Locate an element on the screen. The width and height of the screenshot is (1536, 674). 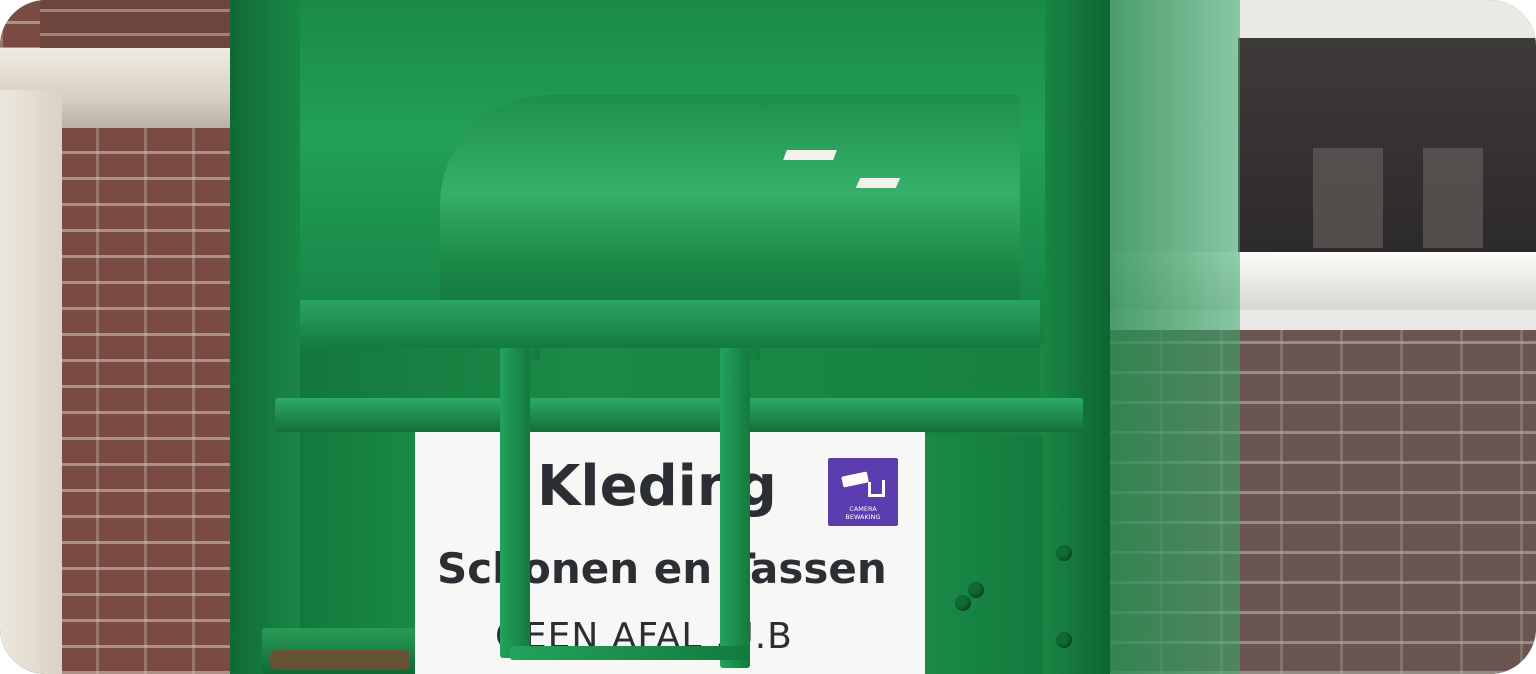
container-right-edge is located at coordinates (1075, 337).